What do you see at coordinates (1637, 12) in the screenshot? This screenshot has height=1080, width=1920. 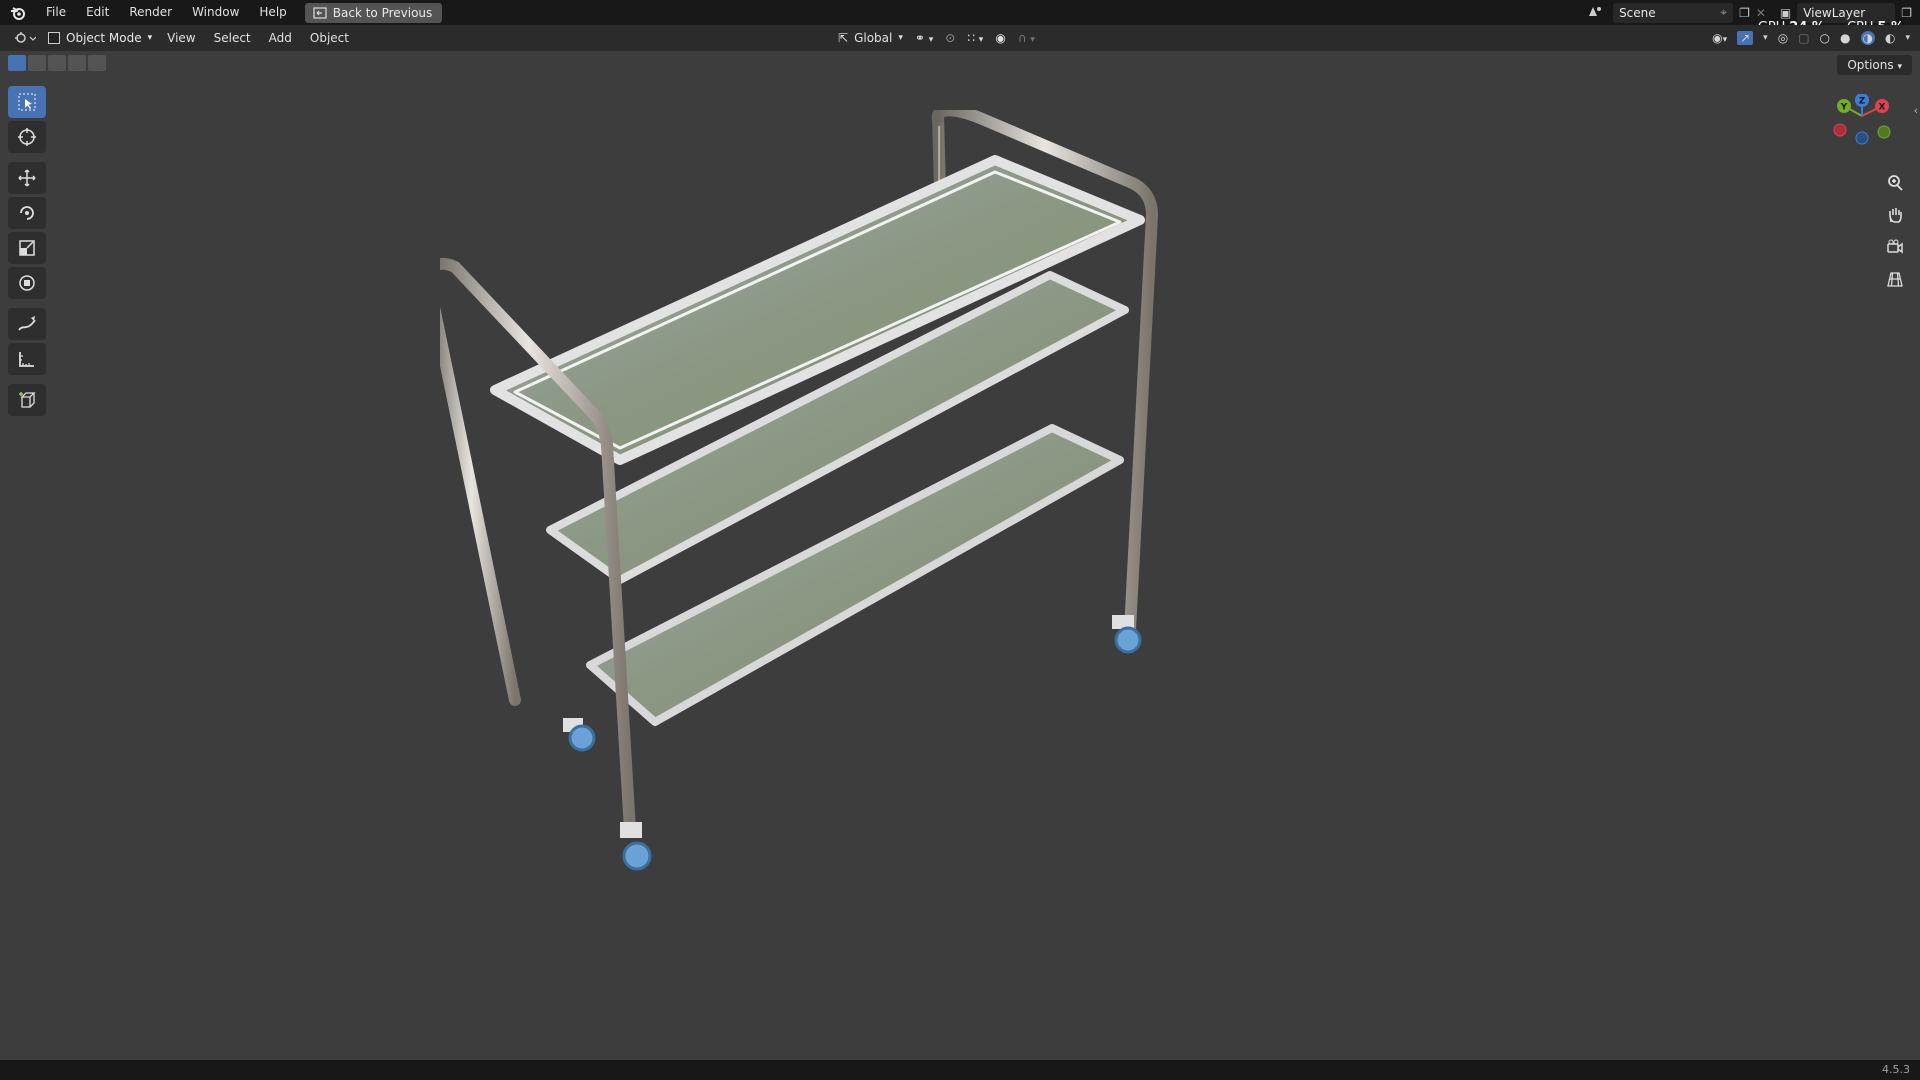 I see `scene-name: Scene` at bounding box center [1637, 12].